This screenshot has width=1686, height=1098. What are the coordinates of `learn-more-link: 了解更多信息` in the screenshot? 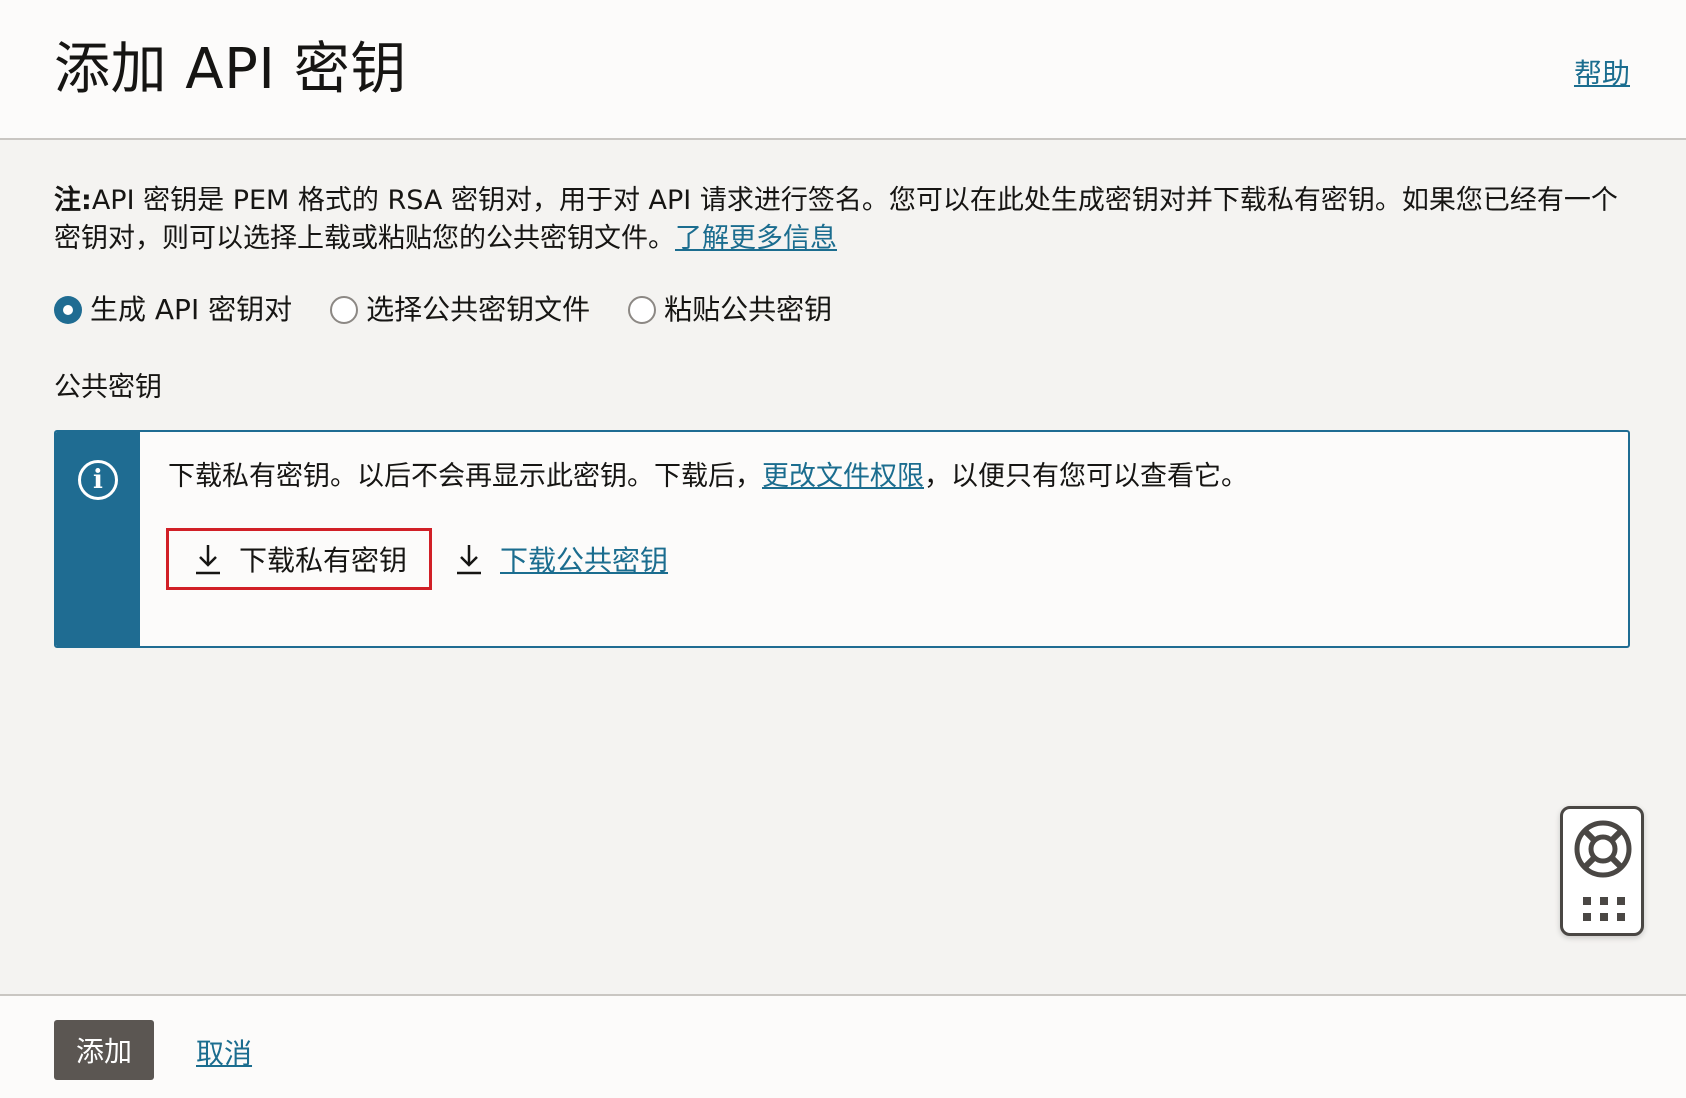 It's located at (756, 238).